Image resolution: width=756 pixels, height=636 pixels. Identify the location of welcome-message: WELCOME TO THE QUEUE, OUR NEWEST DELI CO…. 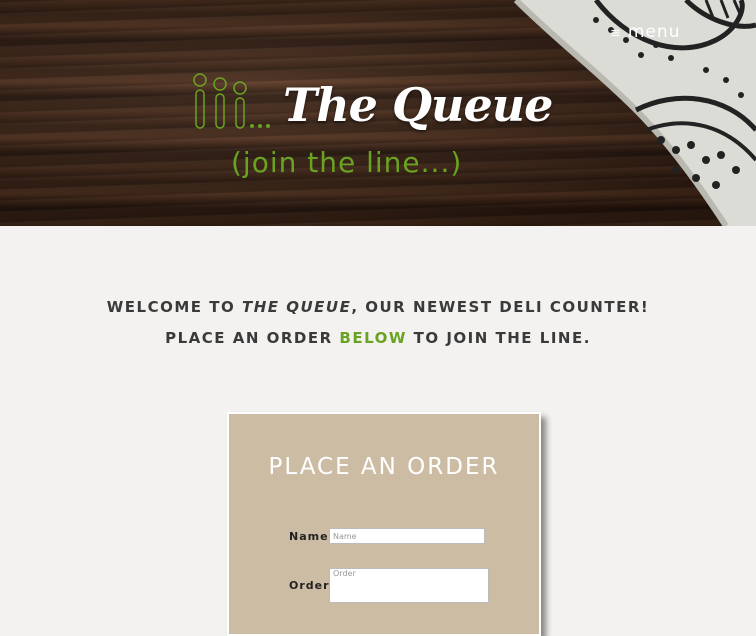
(378, 323).